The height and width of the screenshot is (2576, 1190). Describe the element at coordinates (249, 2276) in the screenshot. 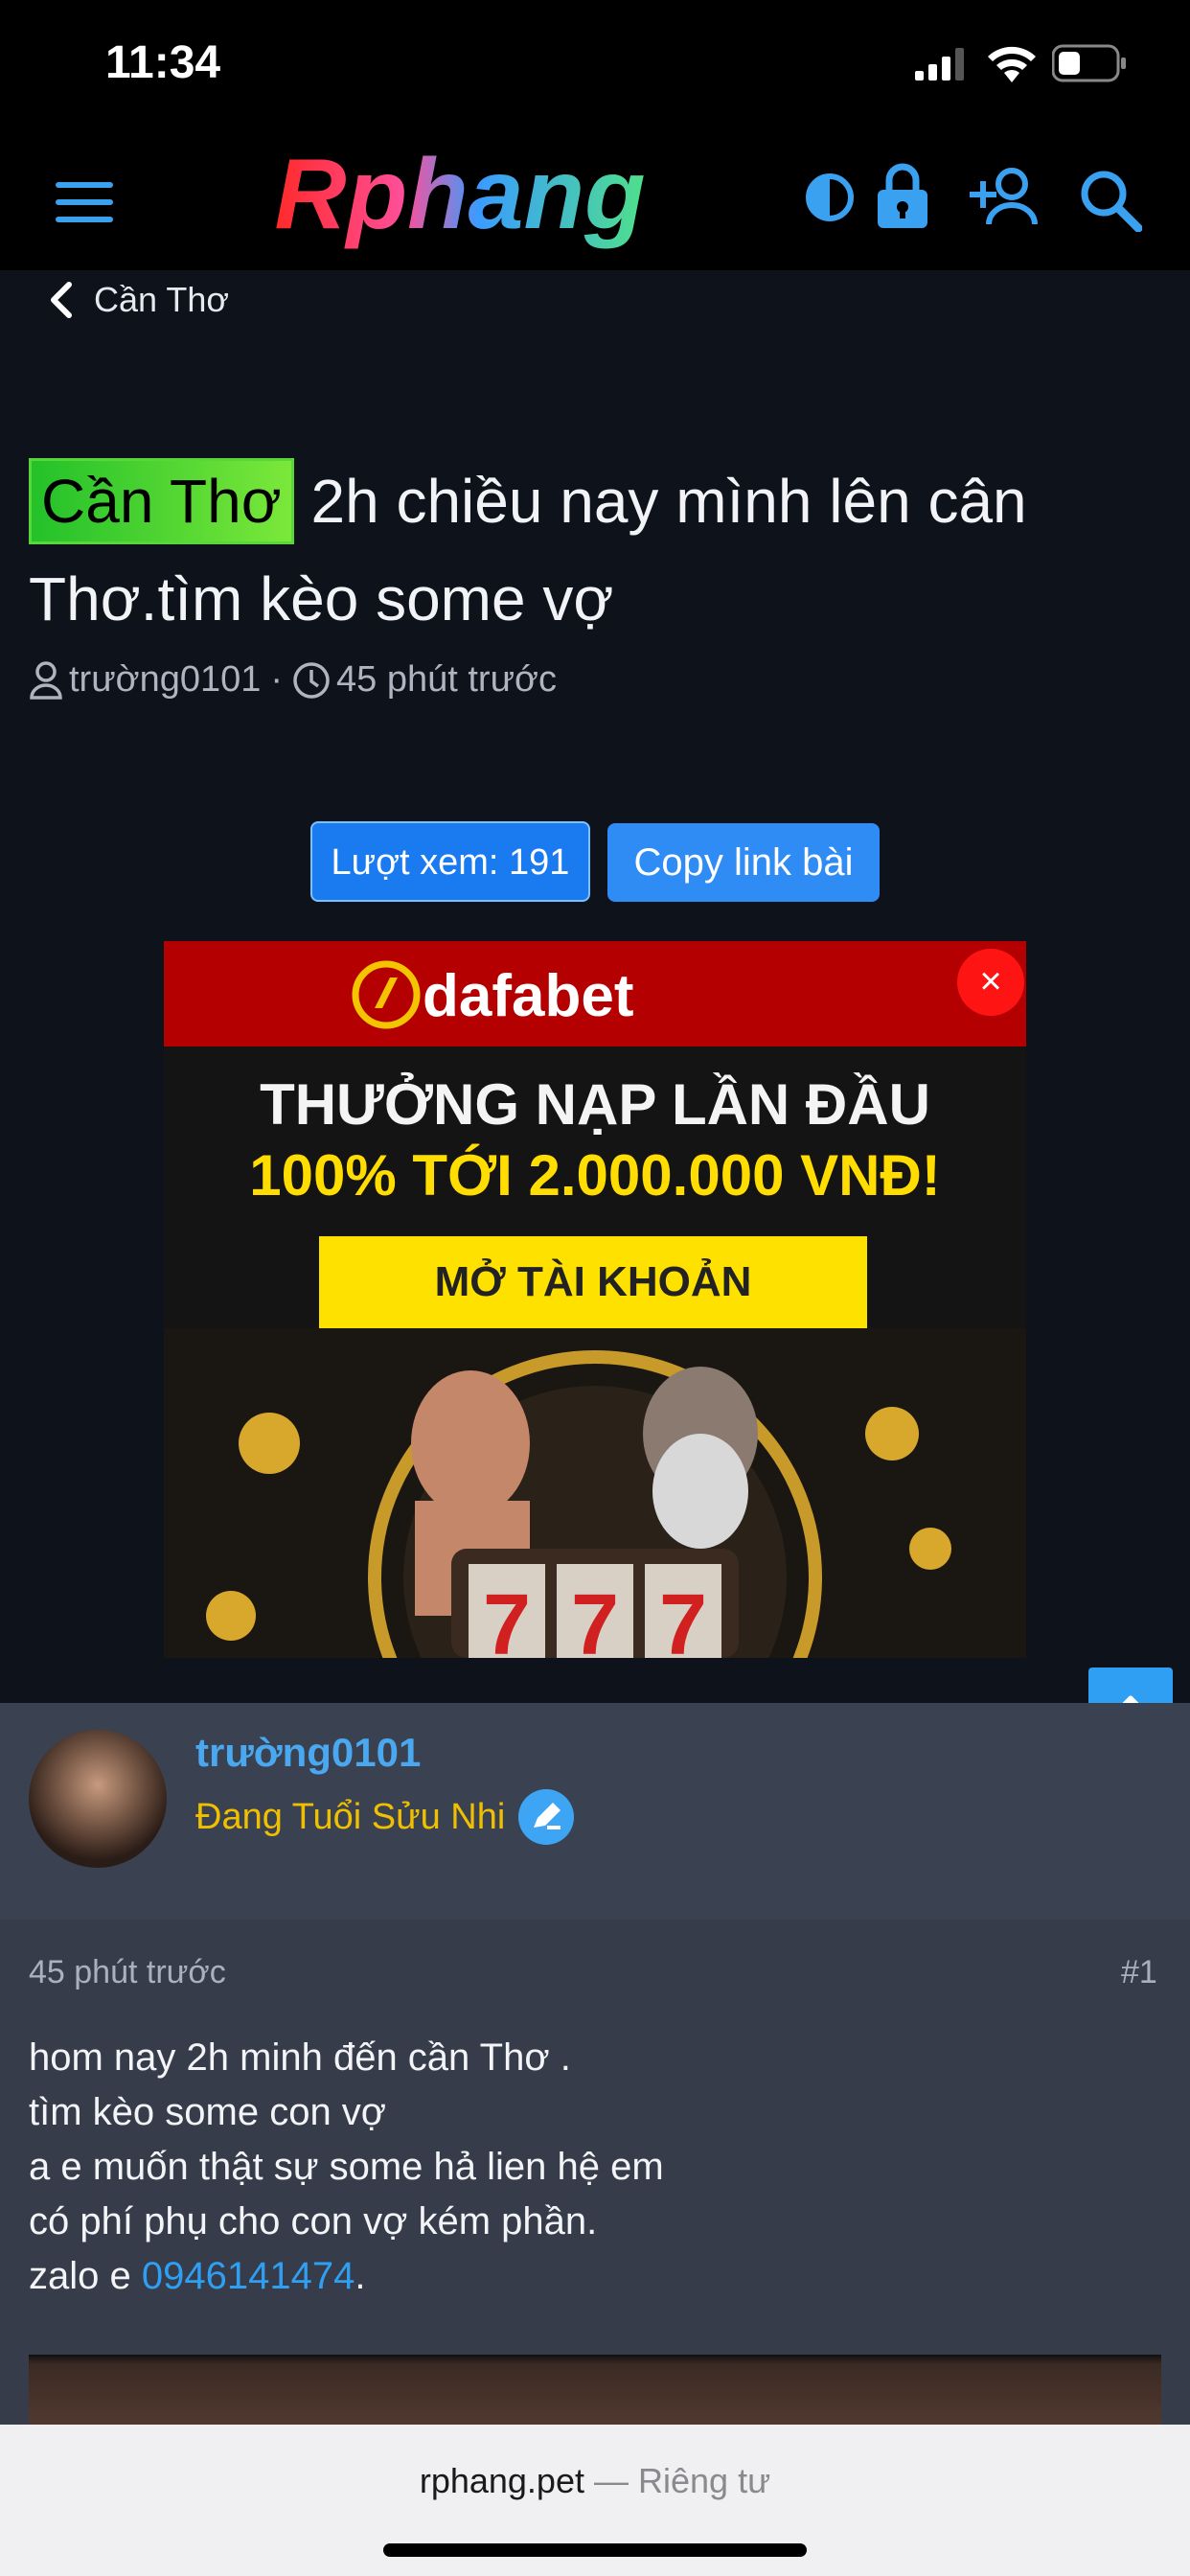

I see `phone-link: 0946141474` at that location.